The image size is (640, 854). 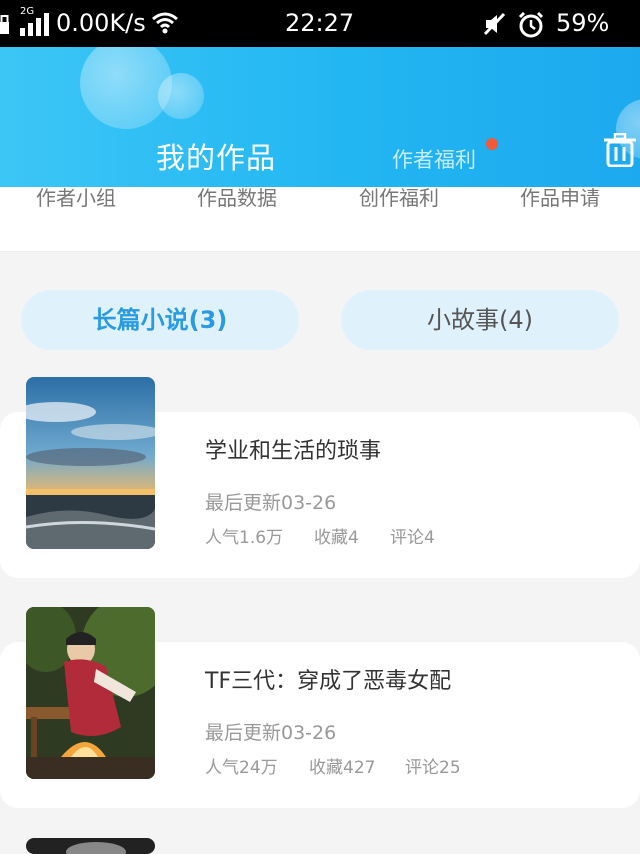 What do you see at coordinates (494, 24) in the screenshot?
I see `mute-icon` at bounding box center [494, 24].